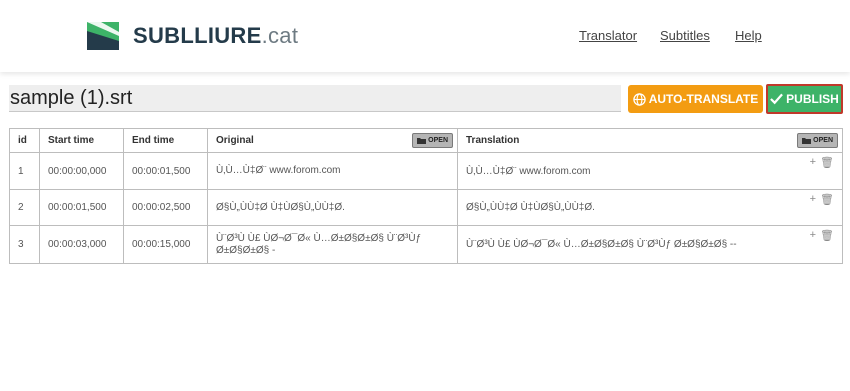 The height and width of the screenshot is (391, 850). I want to click on cell-translation: Ù‚Ù…Ù‡Ø¨ www.forom.com + 🗑︎, so click(650, 171).